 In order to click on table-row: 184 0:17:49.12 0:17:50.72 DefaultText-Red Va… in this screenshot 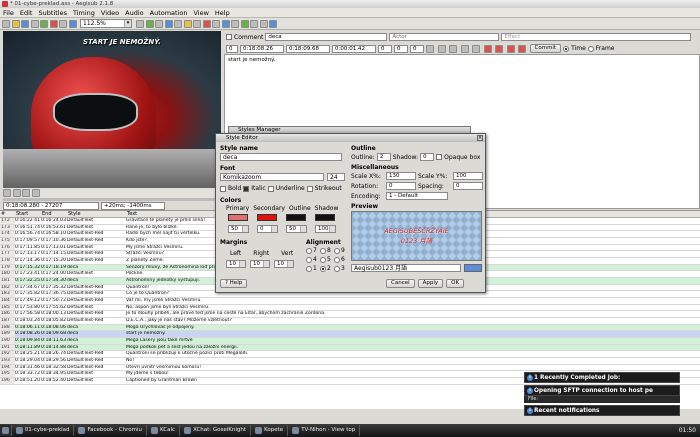, I will do `click(350, 301)`.